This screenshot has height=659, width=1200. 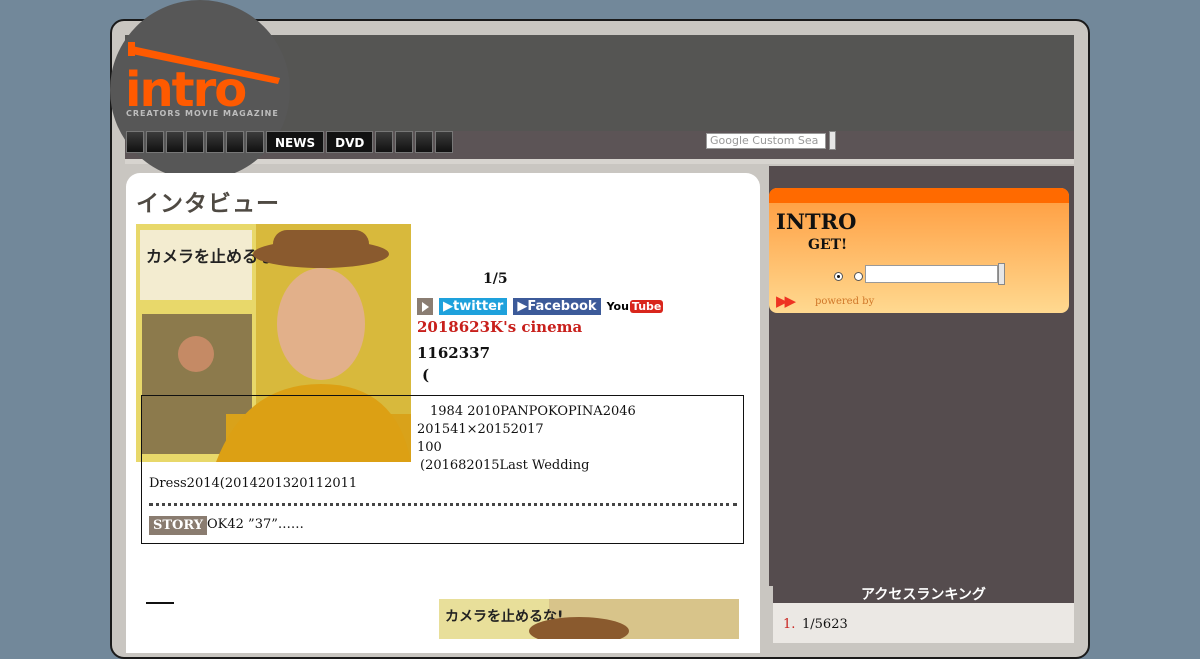 I want to click on widget-title: INTRO, so click(x=816, y=221).